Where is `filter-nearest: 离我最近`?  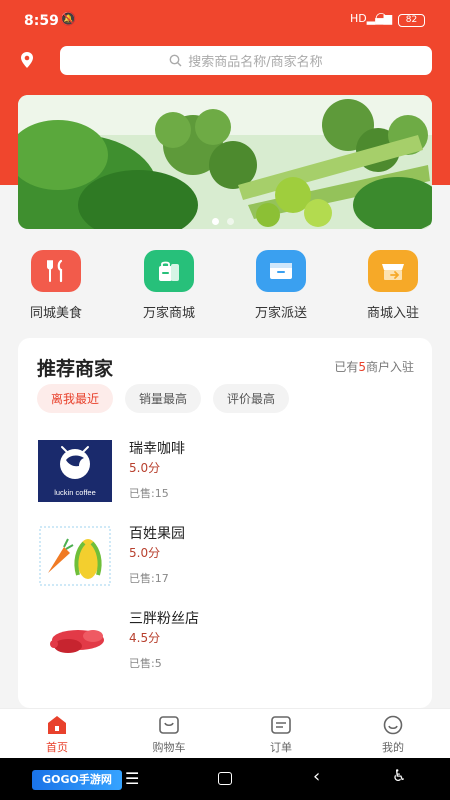 filter-nearest: 离我最近 is located at coordinates (75, 398).